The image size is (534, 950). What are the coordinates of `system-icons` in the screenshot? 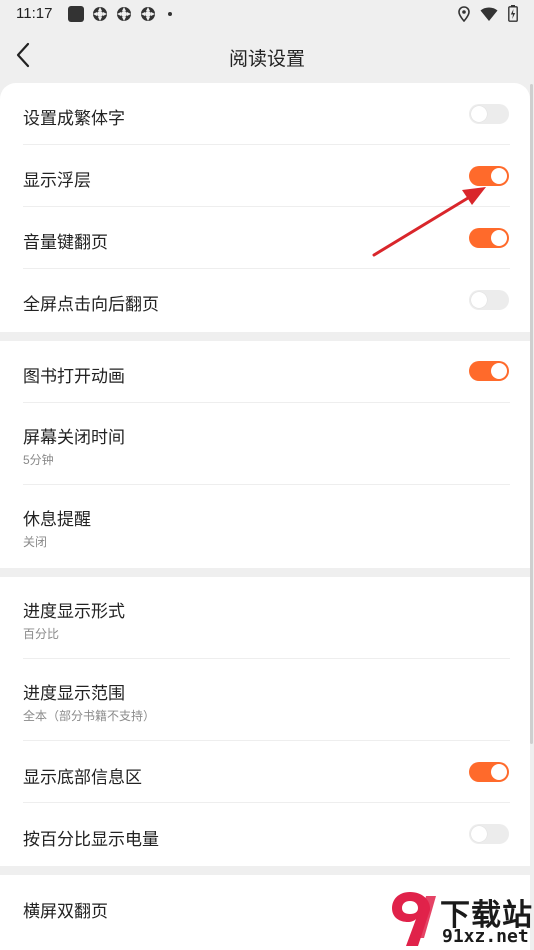 It's located at (488, 13).